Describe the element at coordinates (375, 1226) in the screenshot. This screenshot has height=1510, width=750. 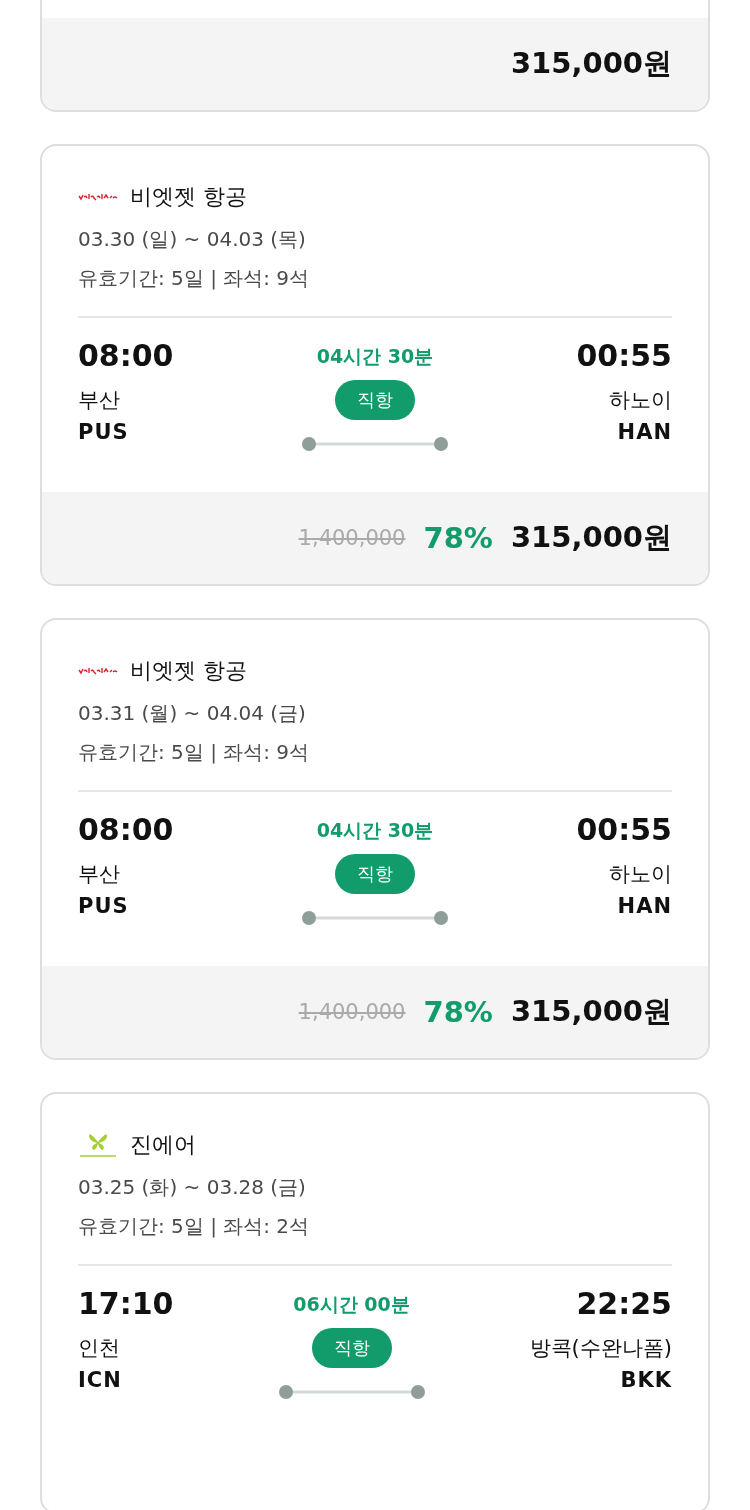
I see `validity-seats: 유효기간: 5일 | 좌석: 2석` at that location.